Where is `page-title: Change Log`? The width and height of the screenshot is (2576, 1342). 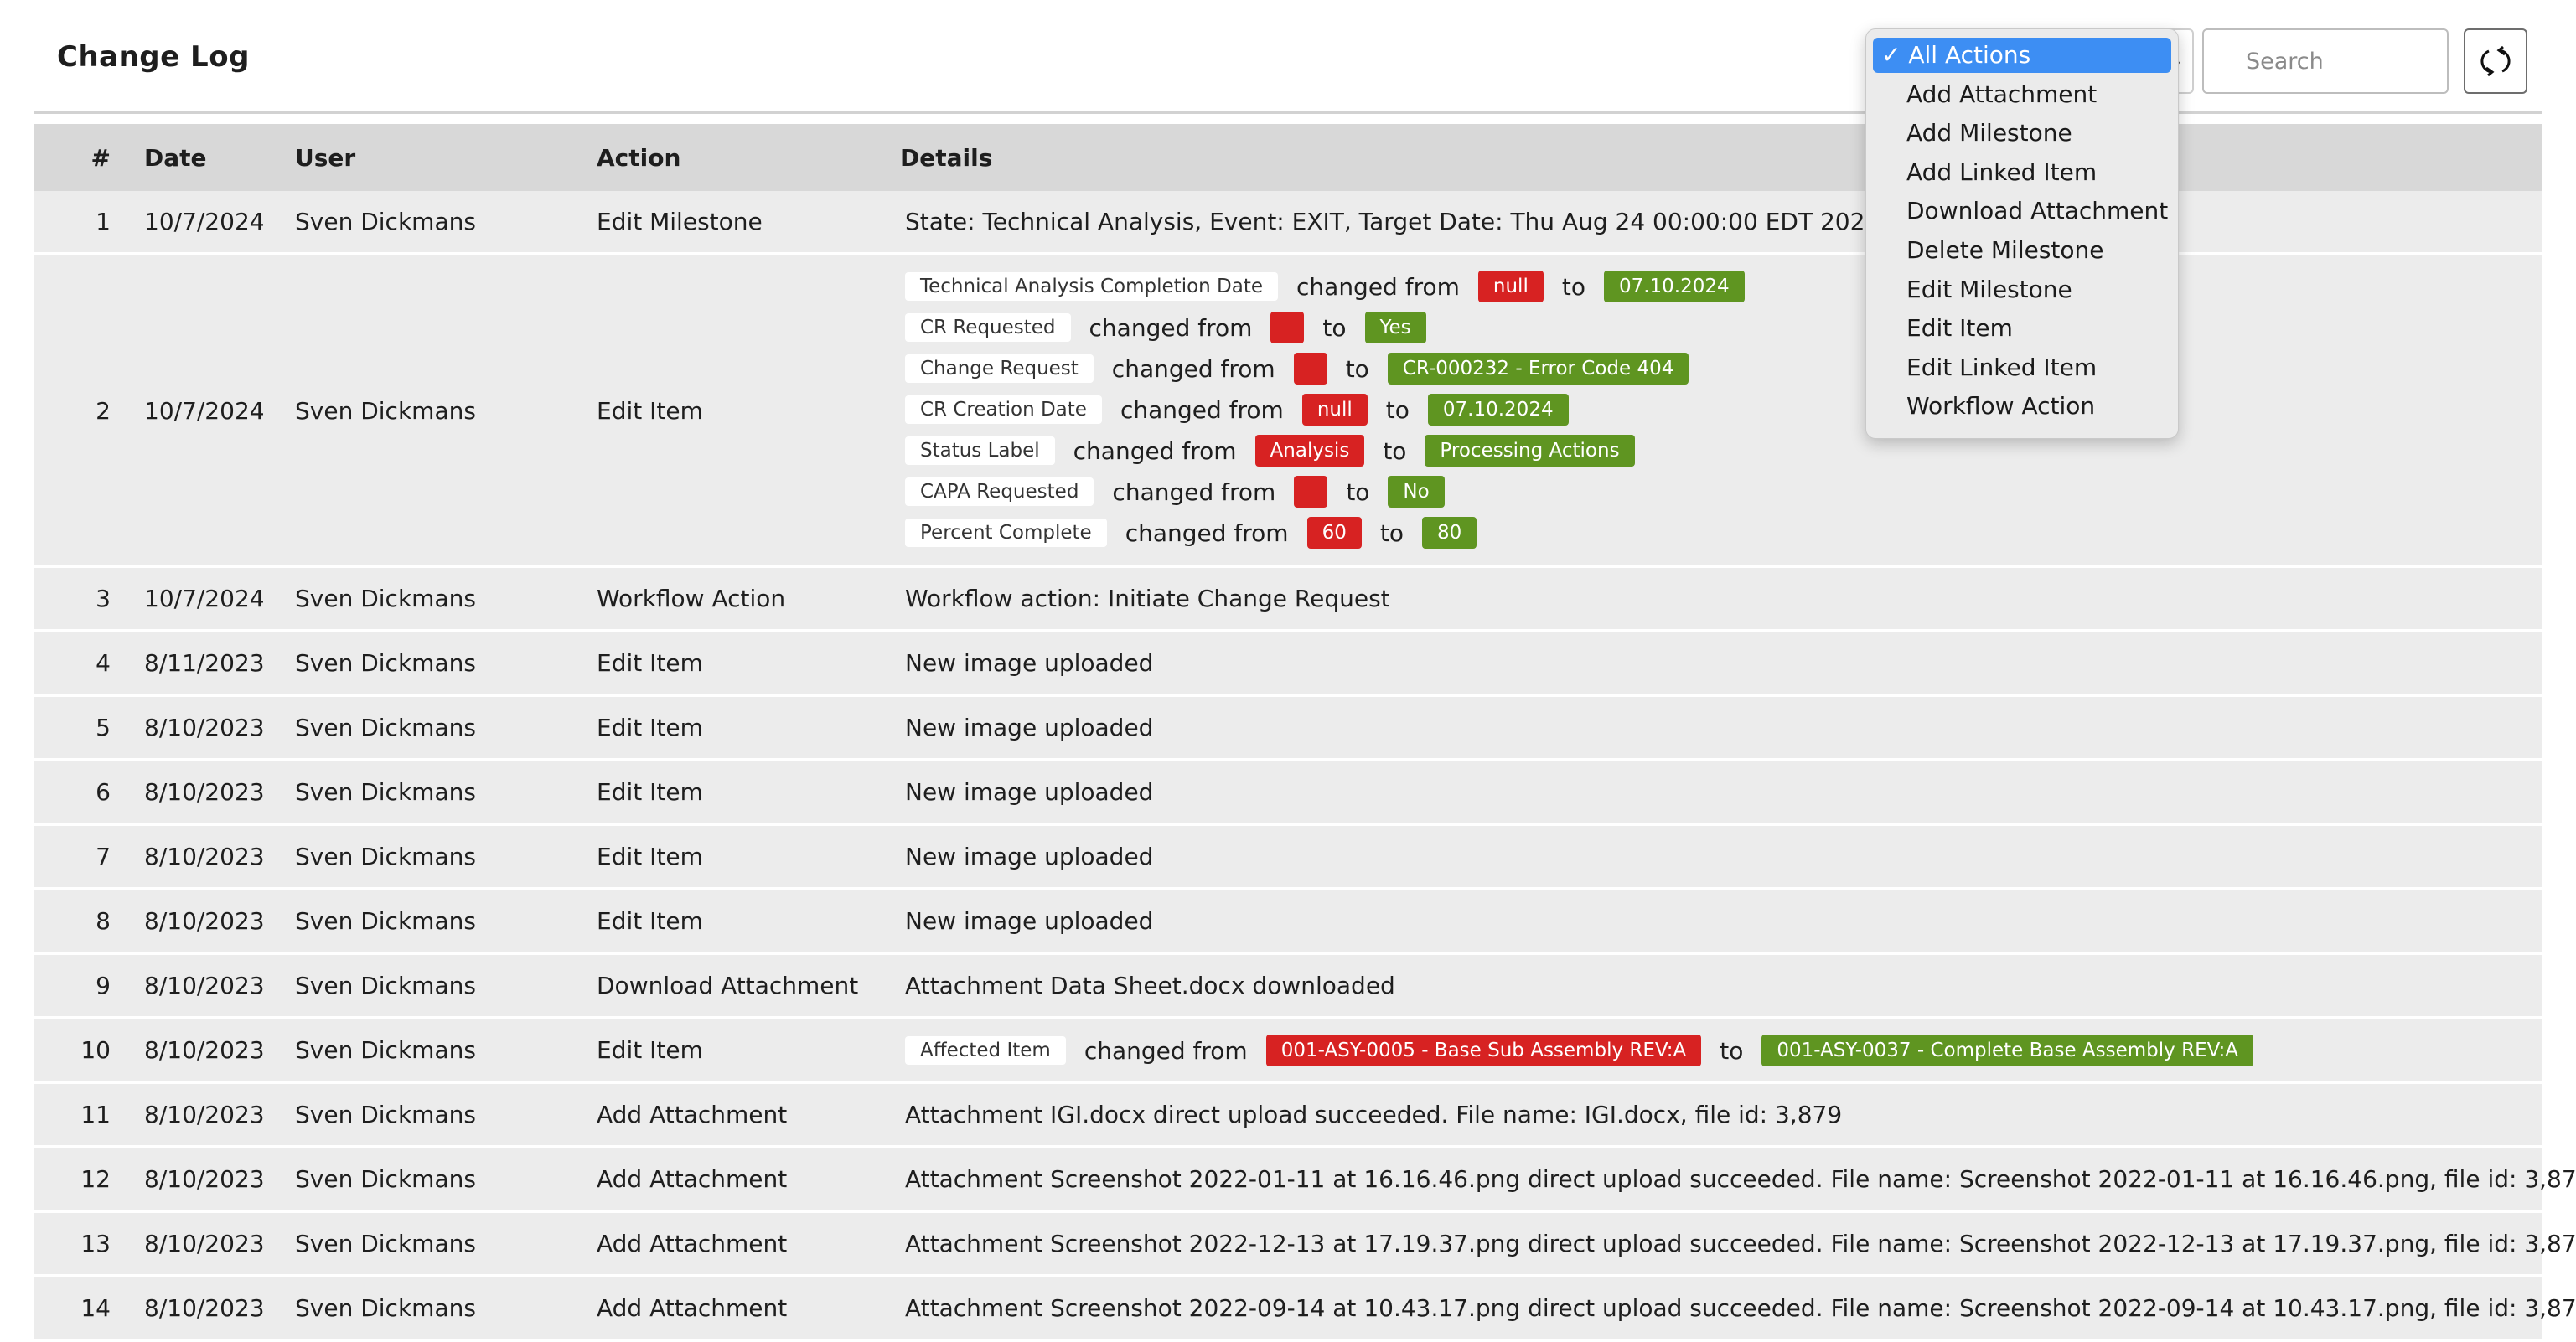
page-title: Change Log is located at coordinates (153, 57).